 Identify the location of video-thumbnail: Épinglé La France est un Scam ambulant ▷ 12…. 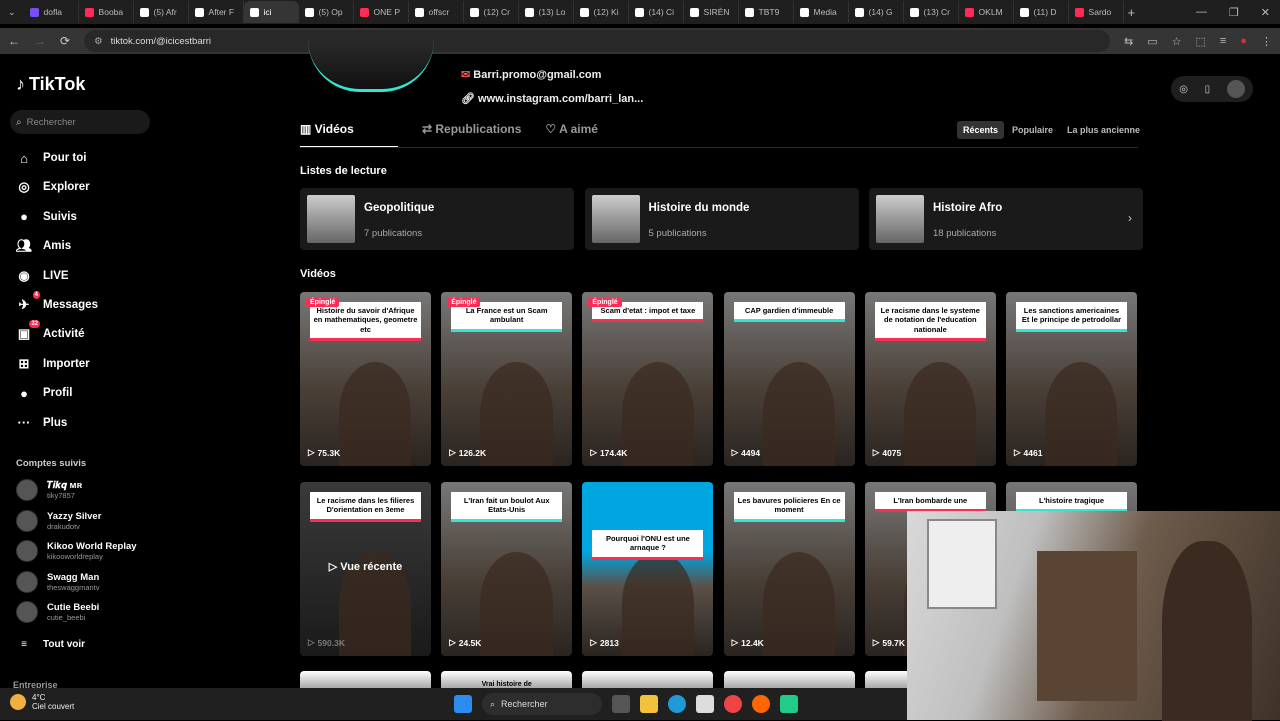
(507, 379).